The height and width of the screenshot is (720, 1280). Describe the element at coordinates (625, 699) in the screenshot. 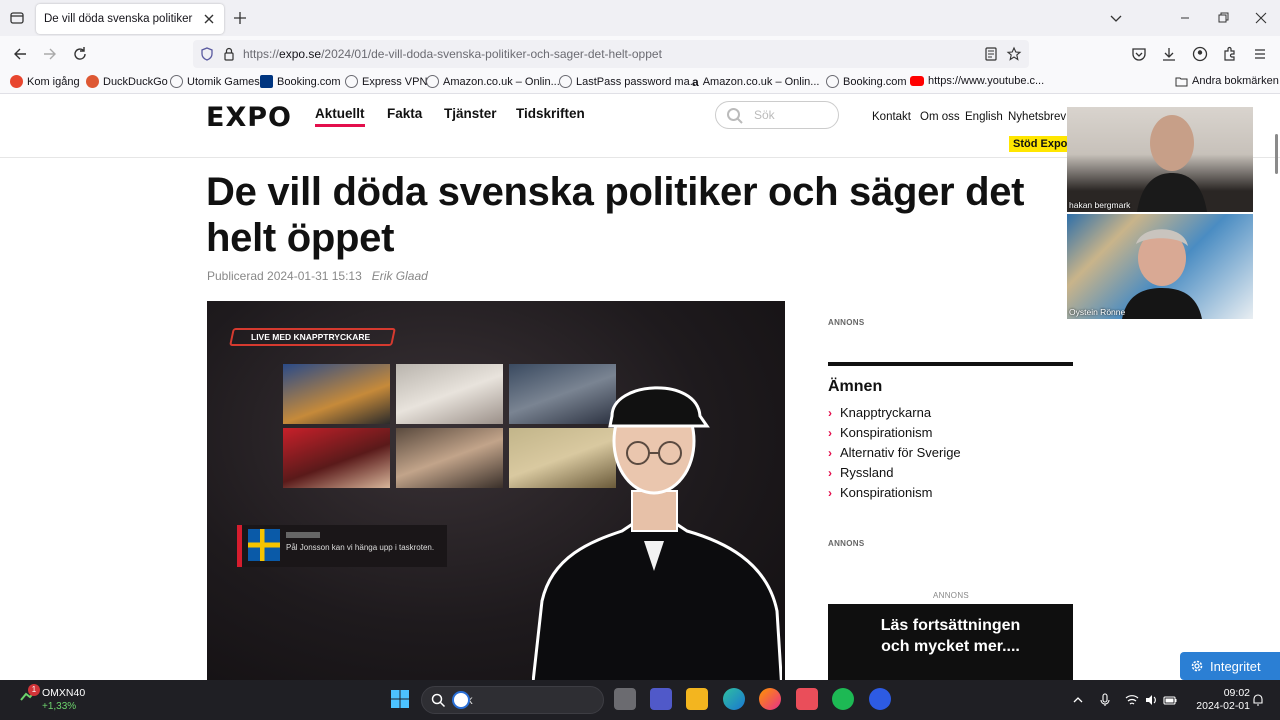

I see `task-view-icon` at that location.